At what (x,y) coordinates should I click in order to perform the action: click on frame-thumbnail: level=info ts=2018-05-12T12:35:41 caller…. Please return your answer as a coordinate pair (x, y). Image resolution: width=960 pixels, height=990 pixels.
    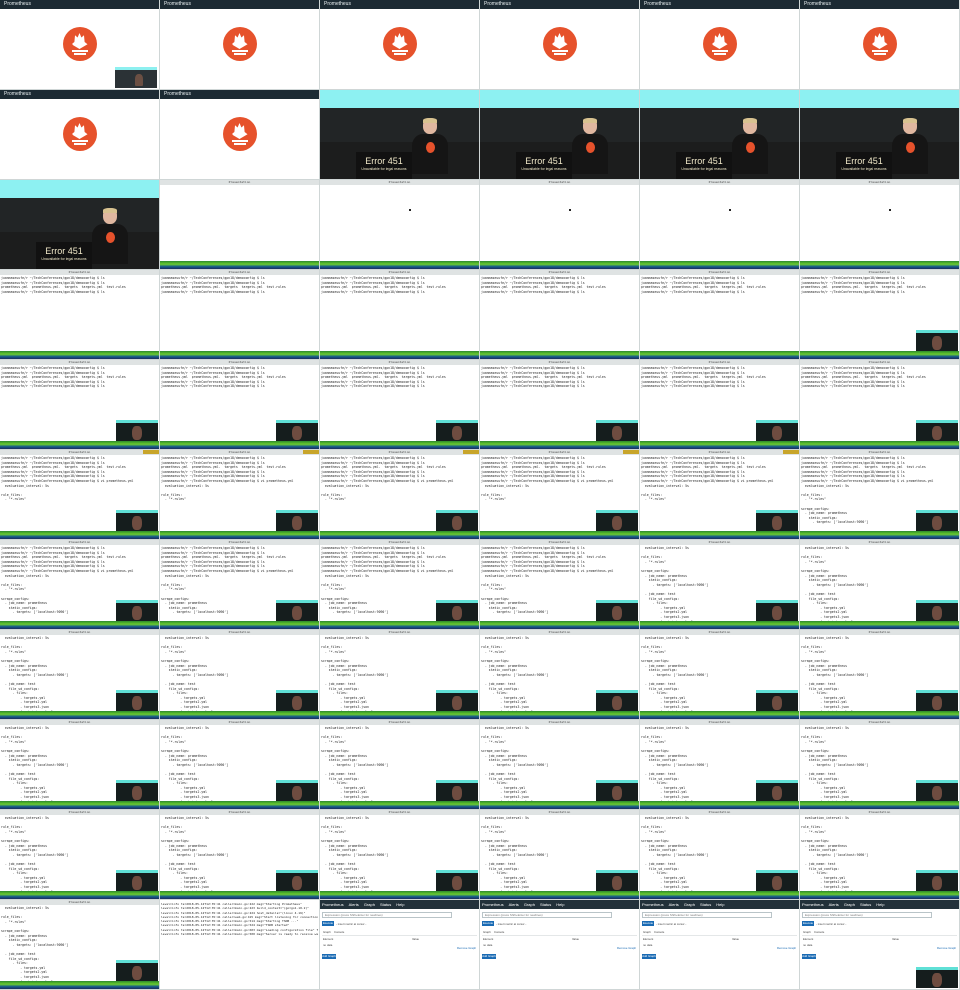
    Looking at the image, I should click on (240, 945).